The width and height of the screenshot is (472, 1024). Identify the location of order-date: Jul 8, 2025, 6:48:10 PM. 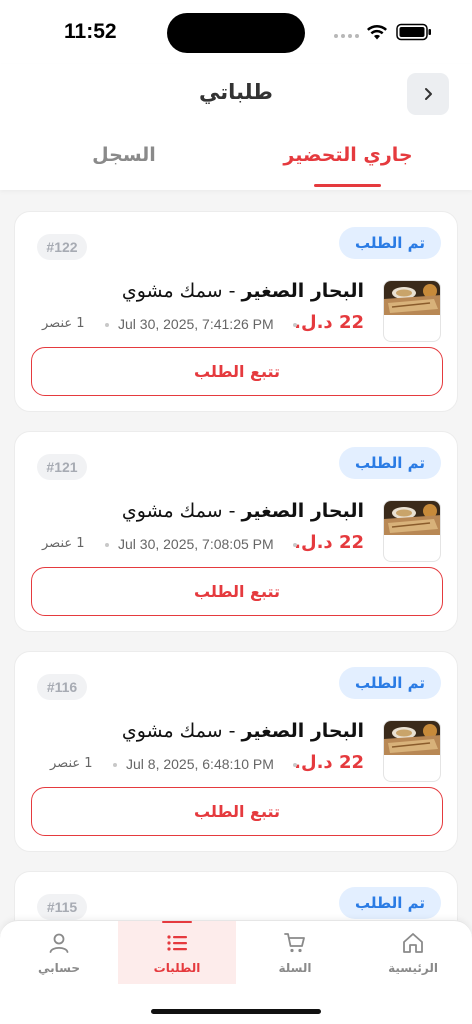
(200, 764).